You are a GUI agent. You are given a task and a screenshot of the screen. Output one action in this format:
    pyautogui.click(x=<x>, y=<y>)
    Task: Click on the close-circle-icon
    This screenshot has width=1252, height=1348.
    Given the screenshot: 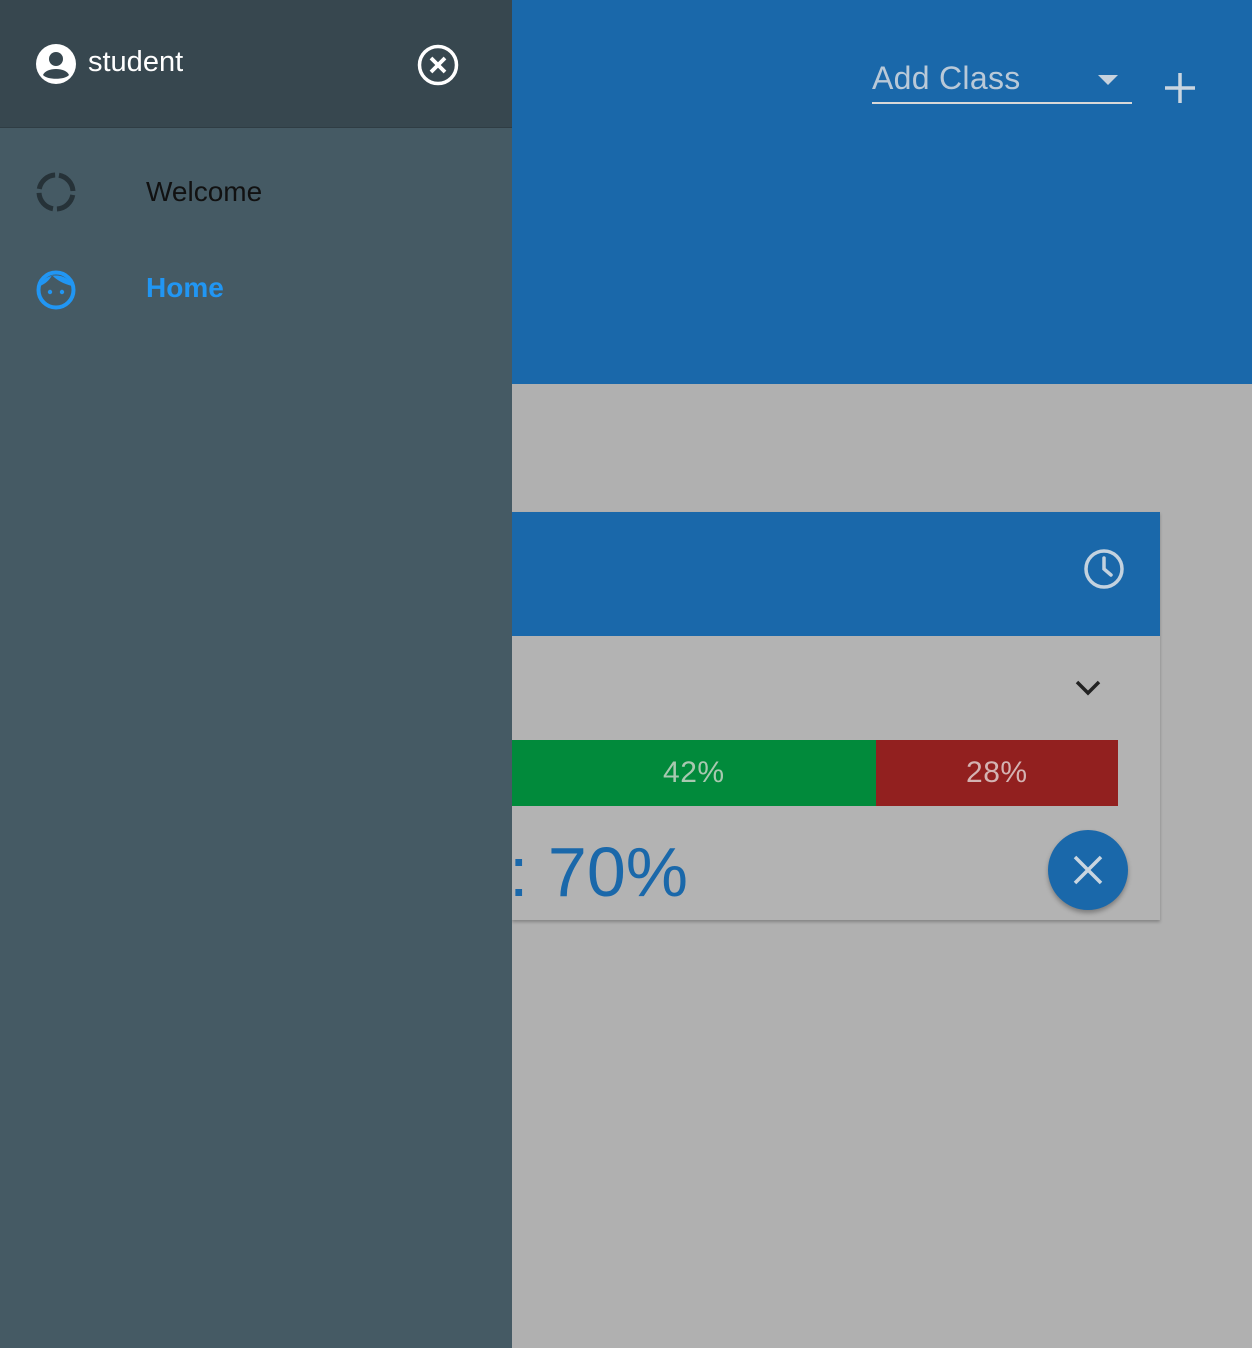 What is the action you would take?
    pyautogui.click(x=438, y=65)
    